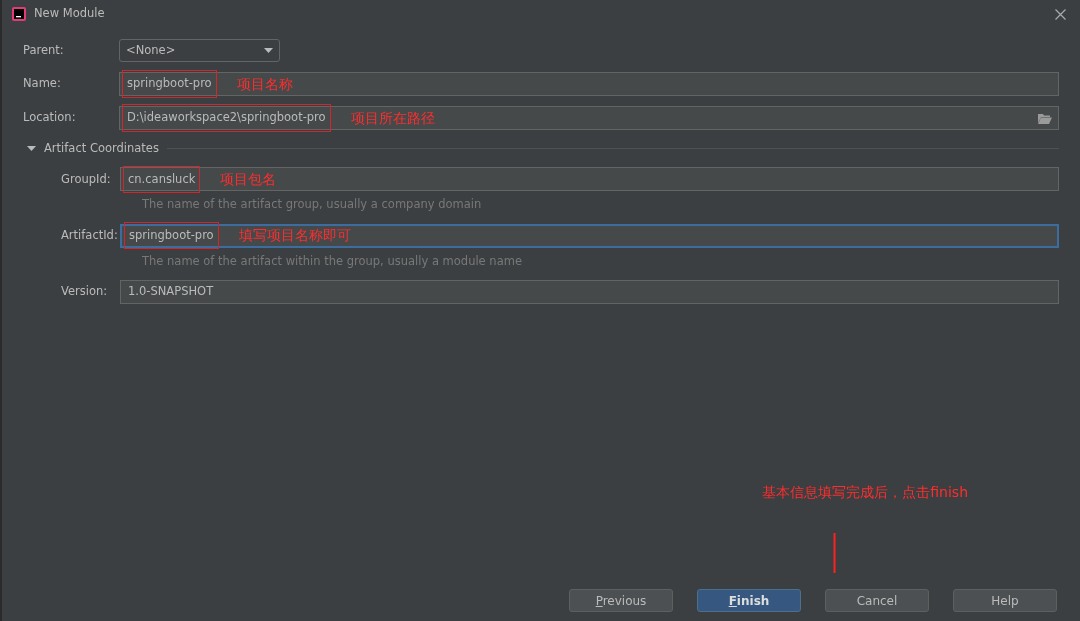  I want to click on annotation-note: 填写项目名称即可, so click(294, 235).